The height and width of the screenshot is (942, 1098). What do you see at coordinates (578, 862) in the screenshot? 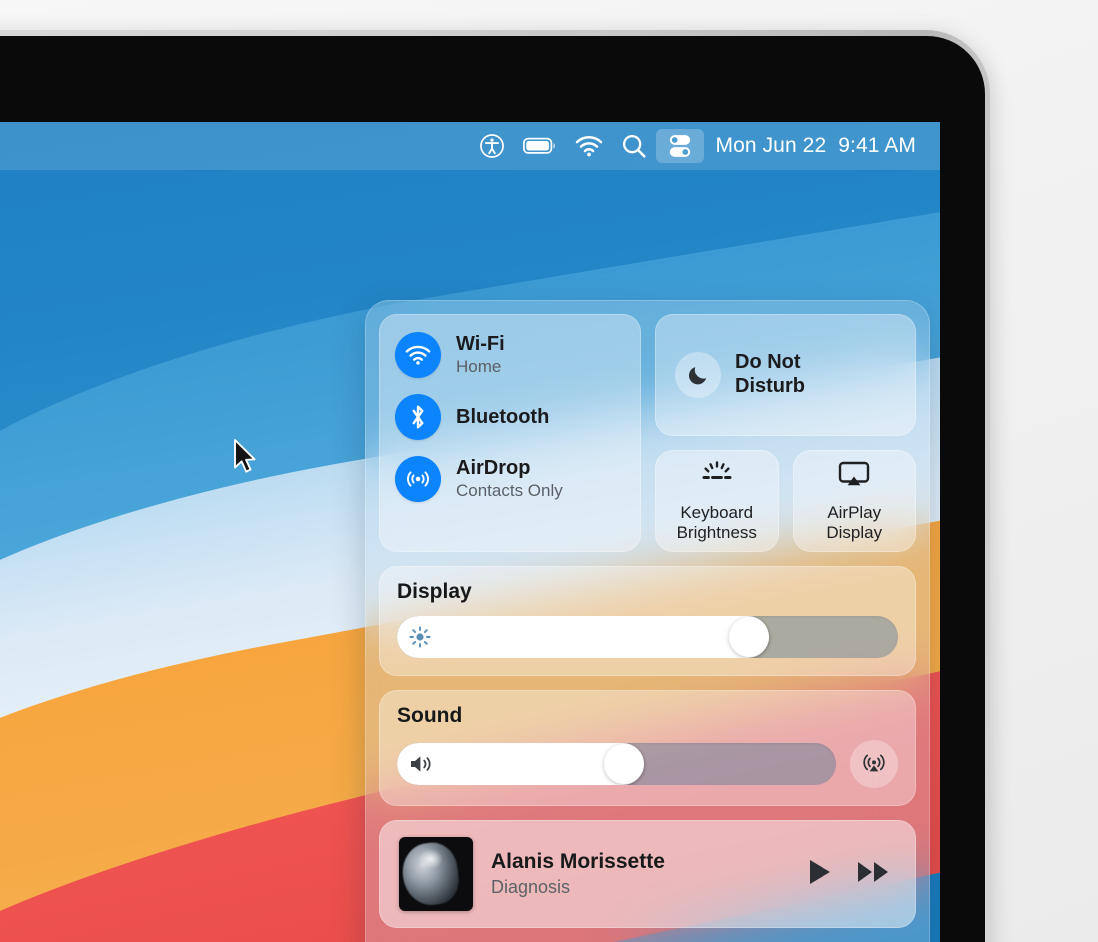
I see `now-playing-artist: Alanis Morissette` at bounding box center [578, 862].